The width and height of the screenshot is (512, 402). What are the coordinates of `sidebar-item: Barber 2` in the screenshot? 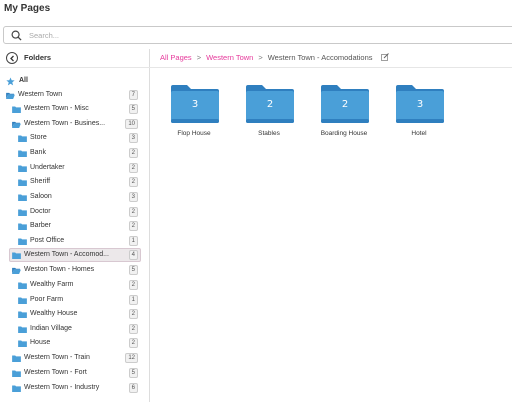 It's located at (78, 227).